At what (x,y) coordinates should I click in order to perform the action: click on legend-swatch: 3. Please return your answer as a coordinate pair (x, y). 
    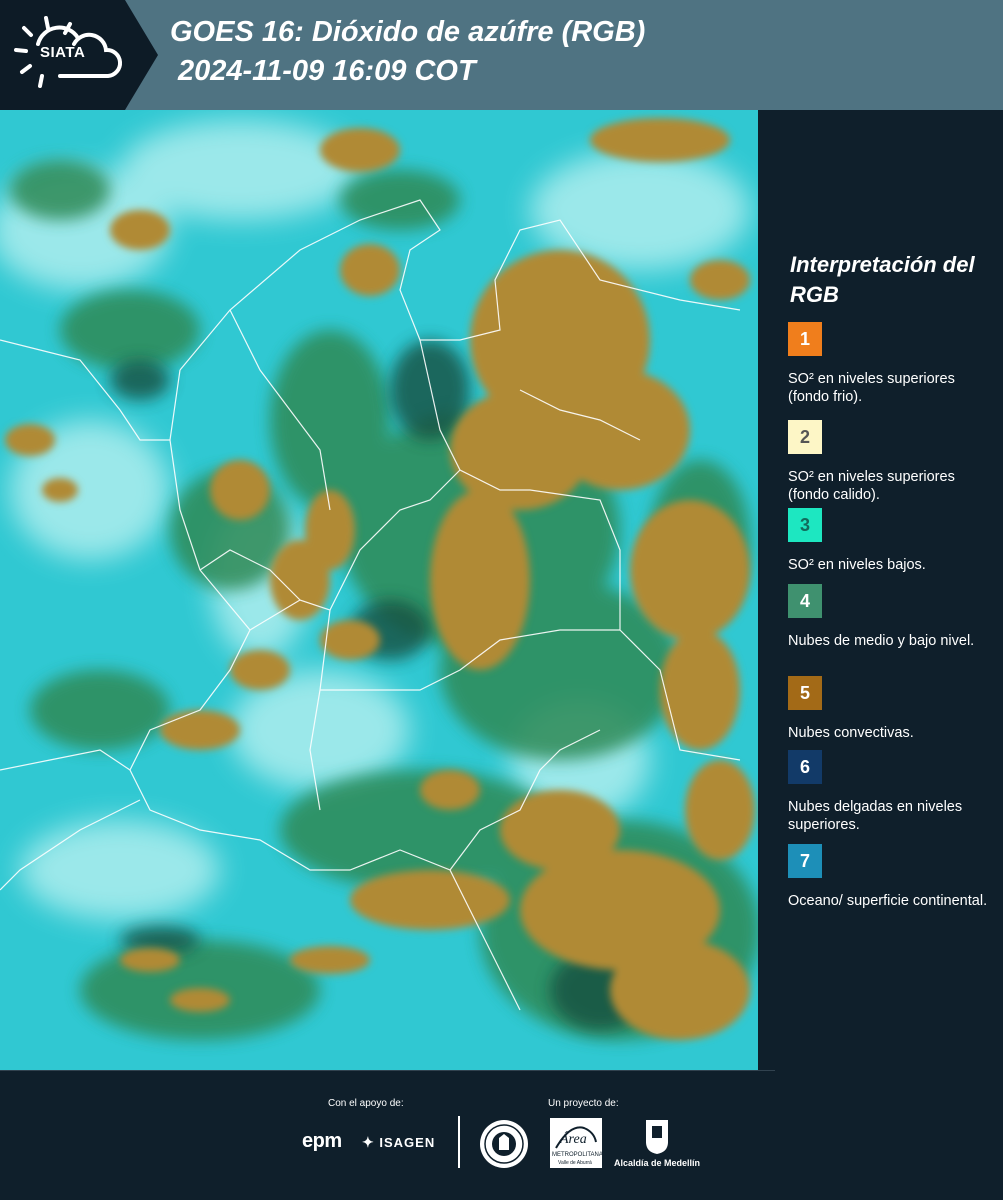
    Looking at the image, I should click on (805, 525).